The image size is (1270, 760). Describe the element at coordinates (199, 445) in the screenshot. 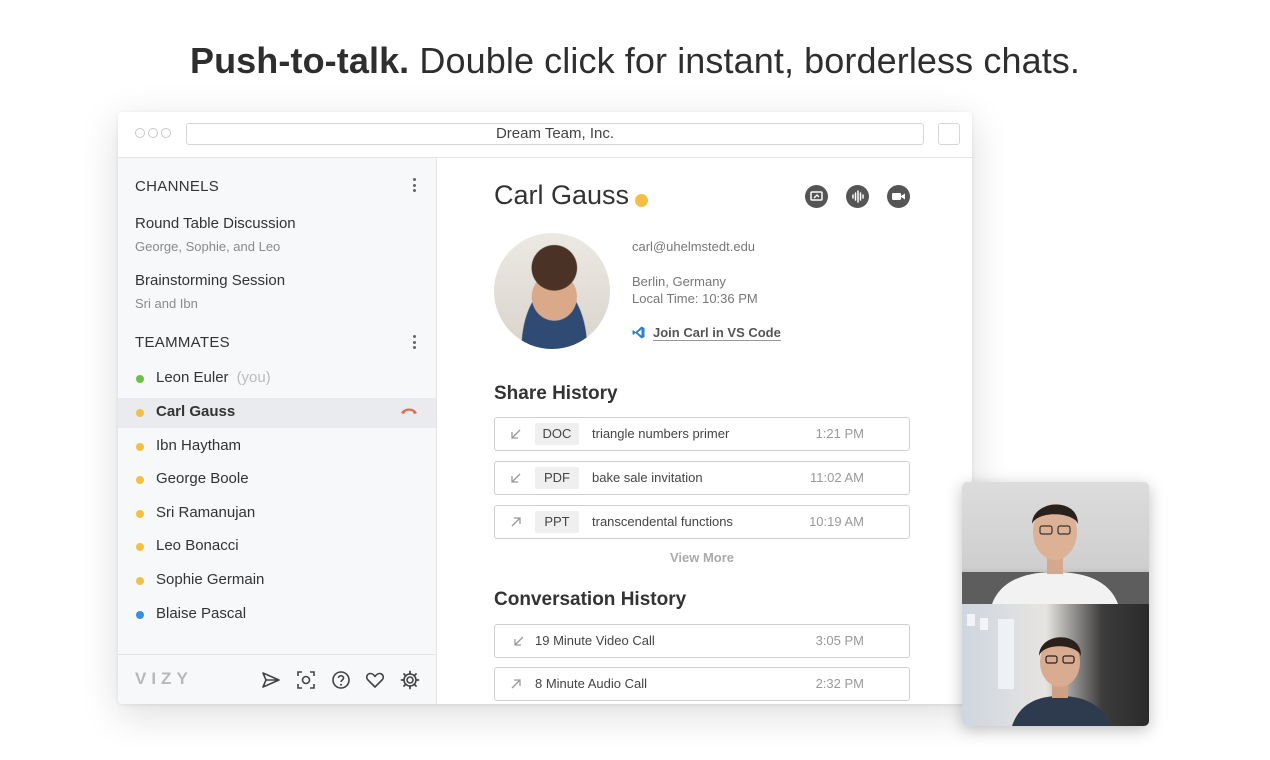

I see `teammate-name: Ibn Haytham` at that location.